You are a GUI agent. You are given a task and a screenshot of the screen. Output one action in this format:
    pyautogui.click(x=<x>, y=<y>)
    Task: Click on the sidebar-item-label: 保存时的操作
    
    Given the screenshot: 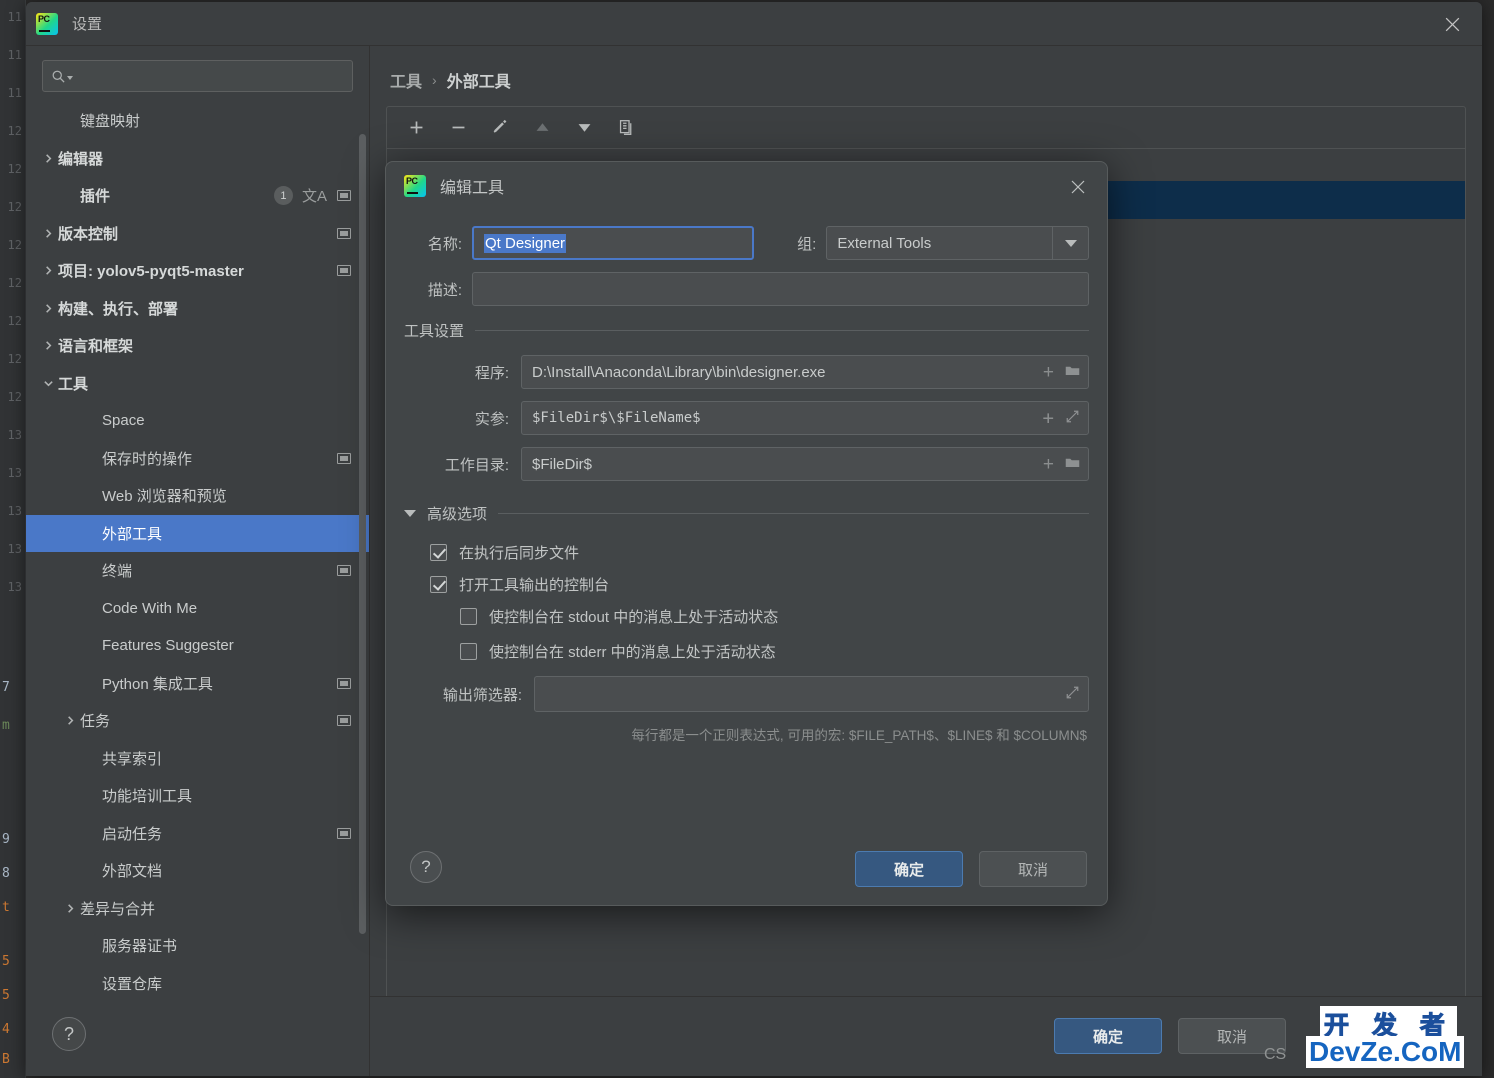 What is the action you would take?
    pyautogui.click(x=147, y=459)
    